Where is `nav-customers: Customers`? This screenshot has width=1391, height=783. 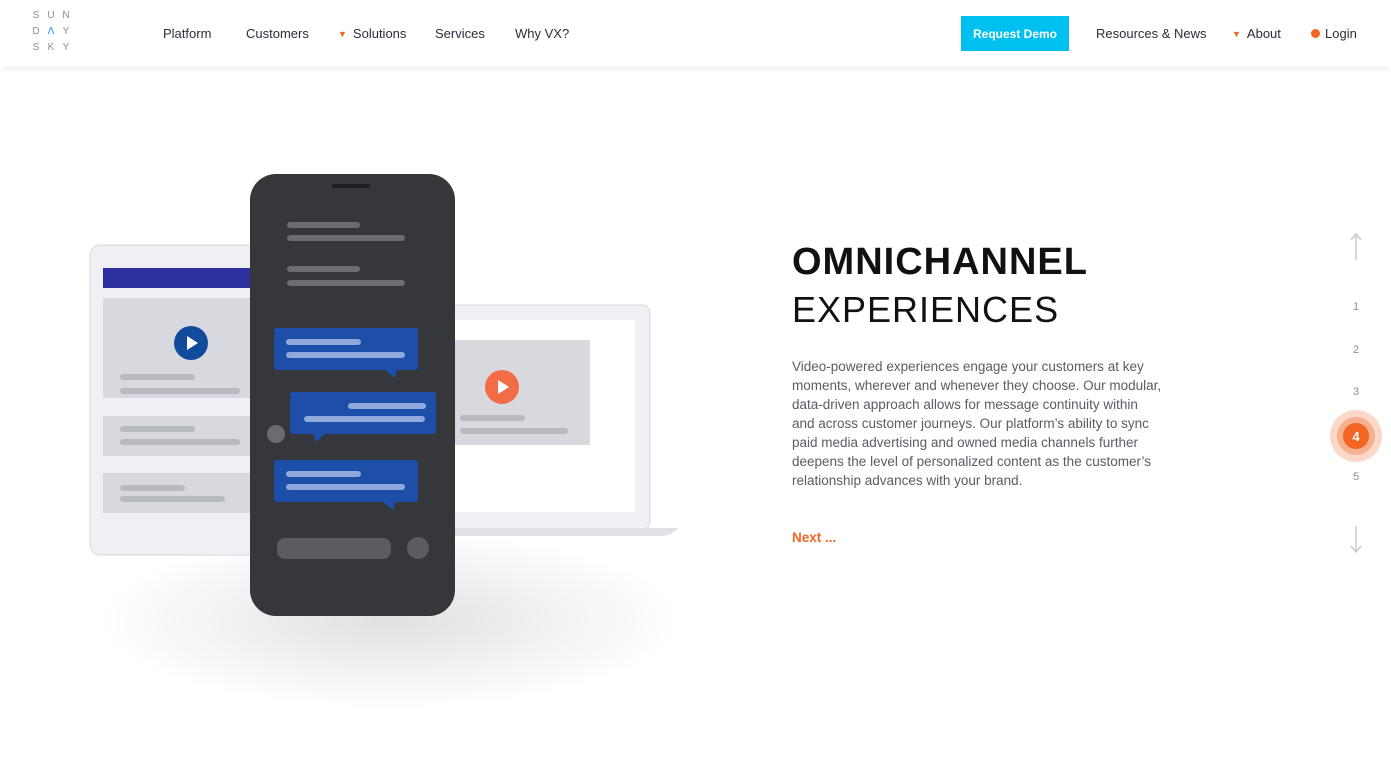 nav-customers: Customers is located at coordinates (277, 33).